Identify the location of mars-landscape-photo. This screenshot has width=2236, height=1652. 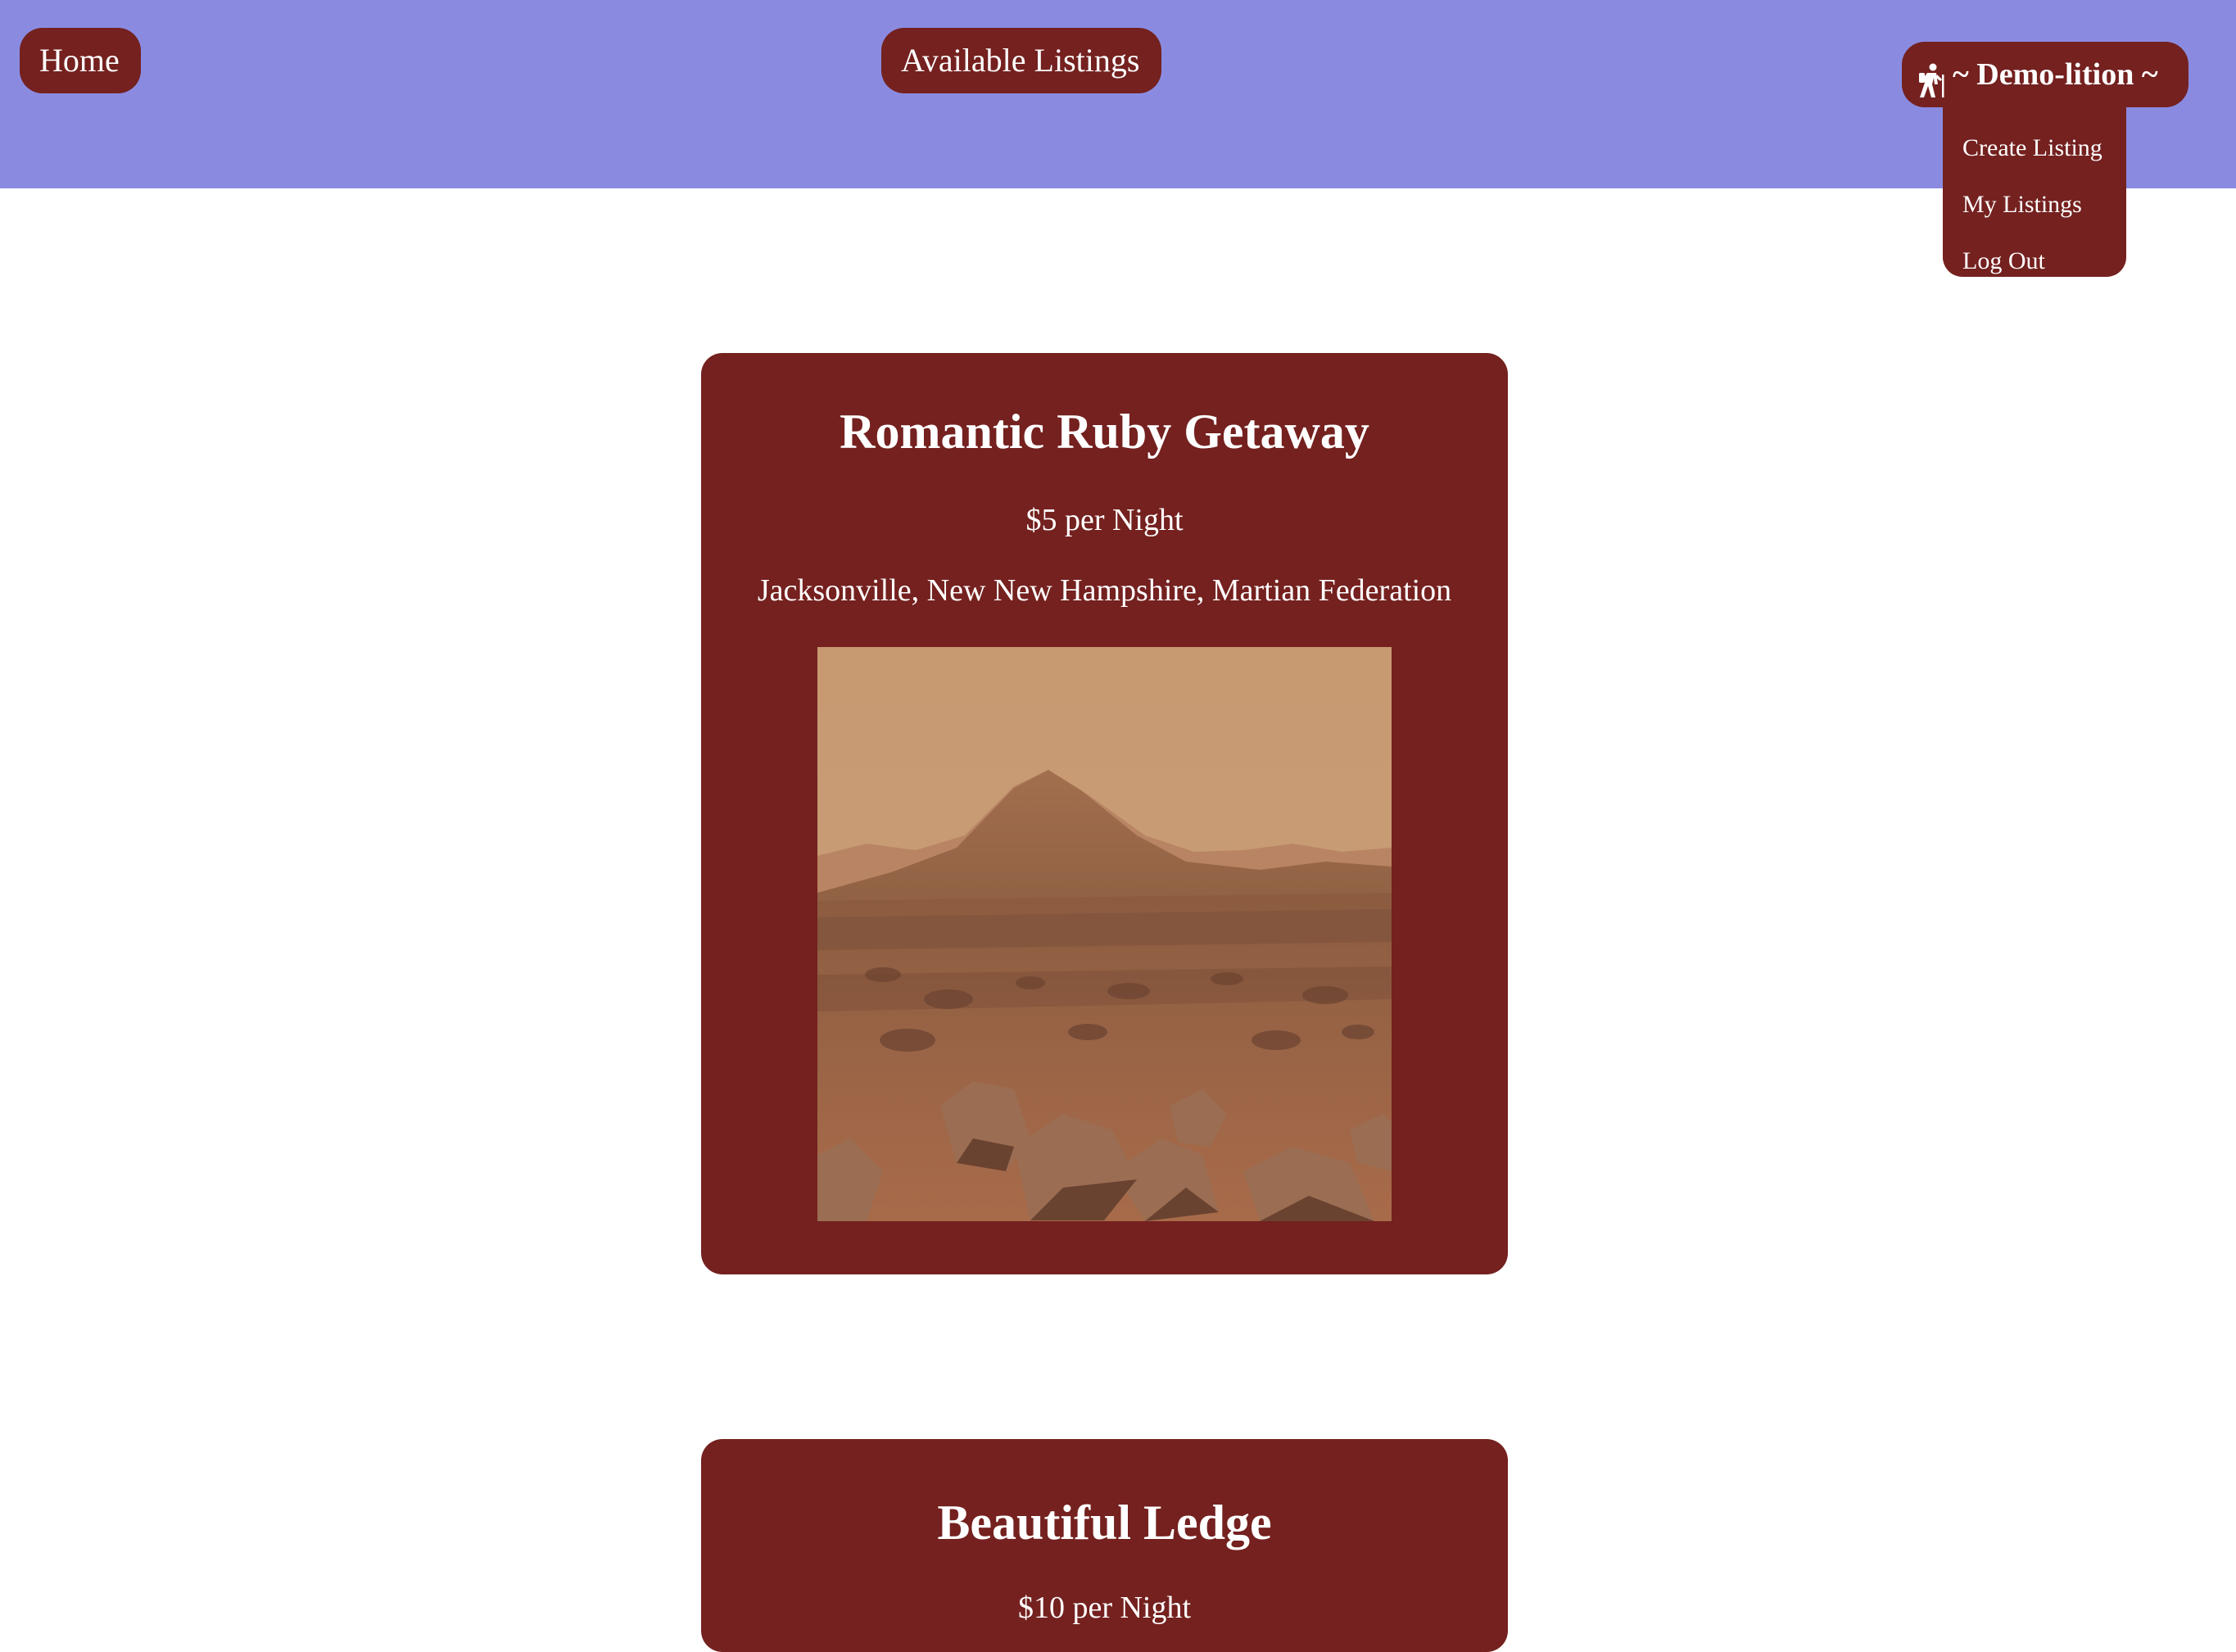
(1104, 934).